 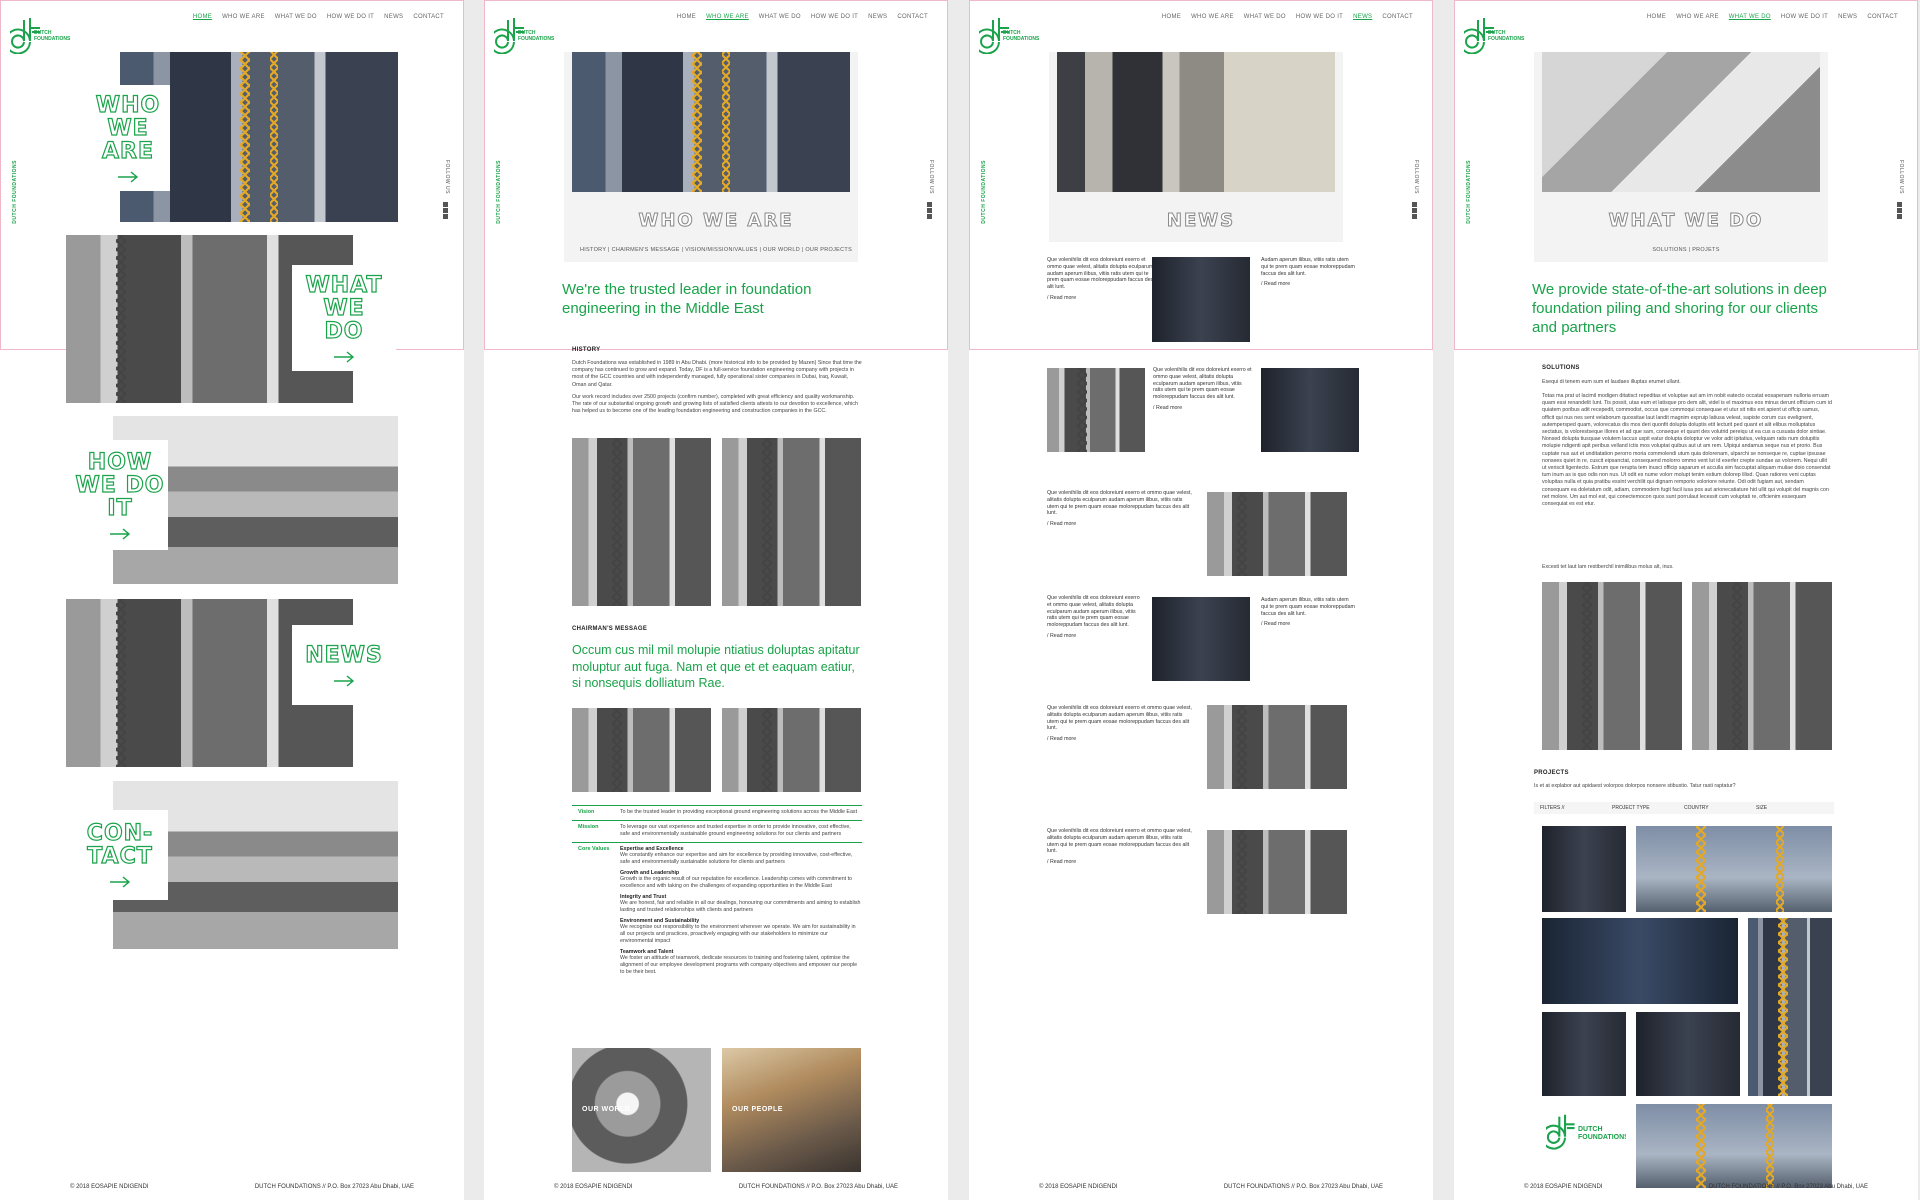 I want to click on follow-us-label: FOLLOW US, so click(x=1416, y=177).